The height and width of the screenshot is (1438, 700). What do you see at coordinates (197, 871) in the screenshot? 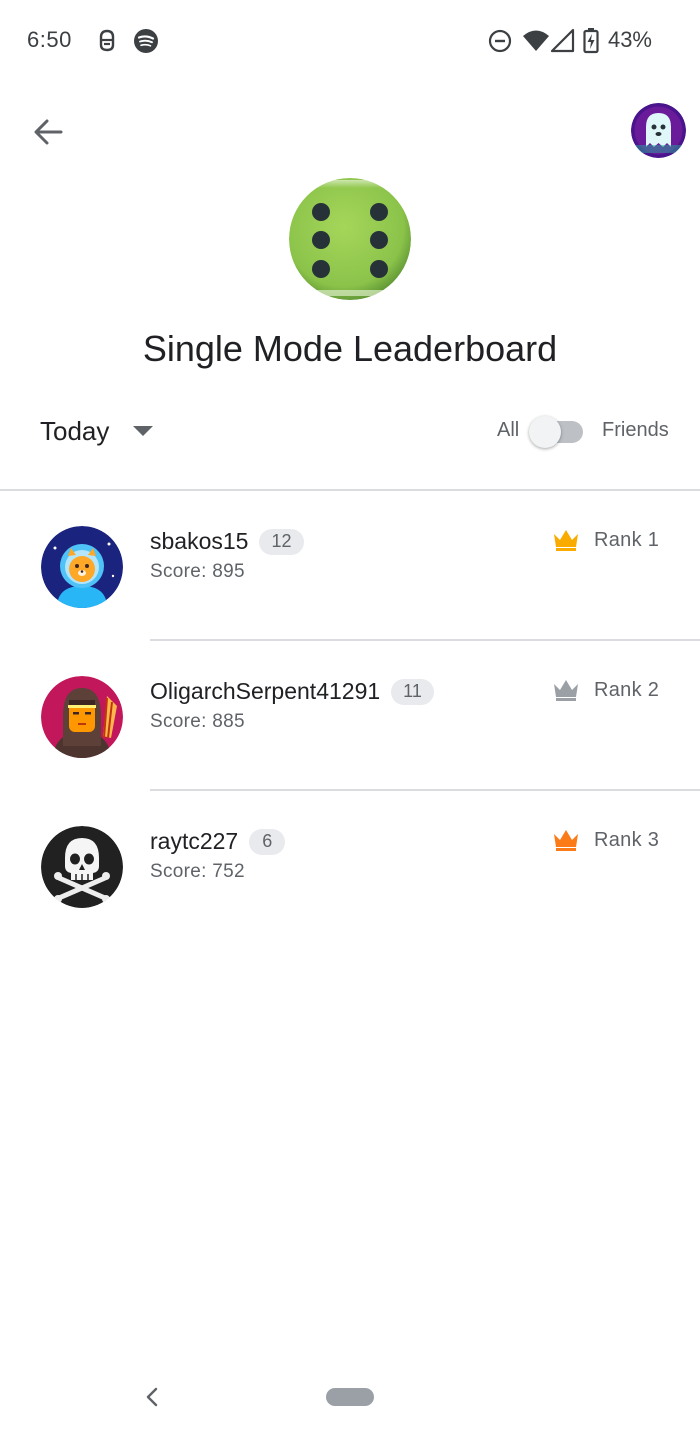
I see `player-score: Score: 752` at bounding box center [197, 871].